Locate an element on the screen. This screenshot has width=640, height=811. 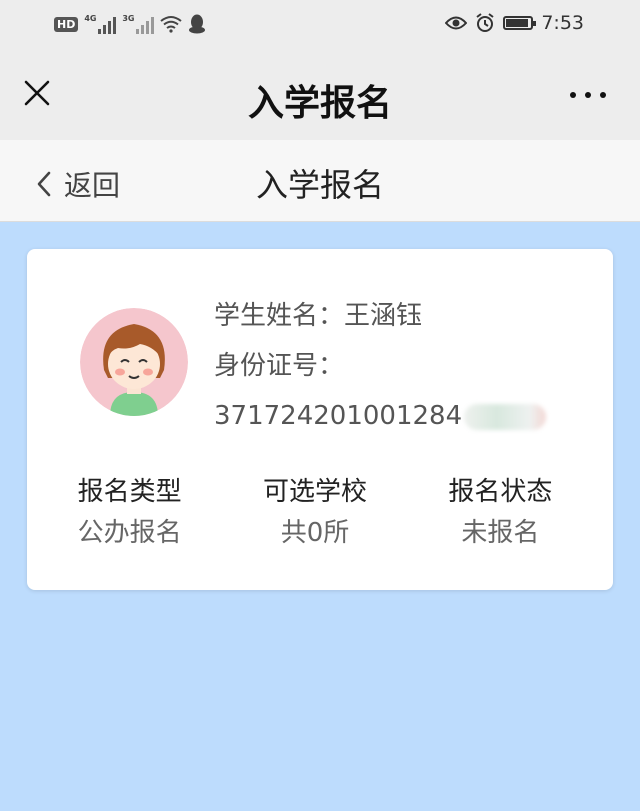
stat-value: 共0所 is located at coordinates (315, 533).